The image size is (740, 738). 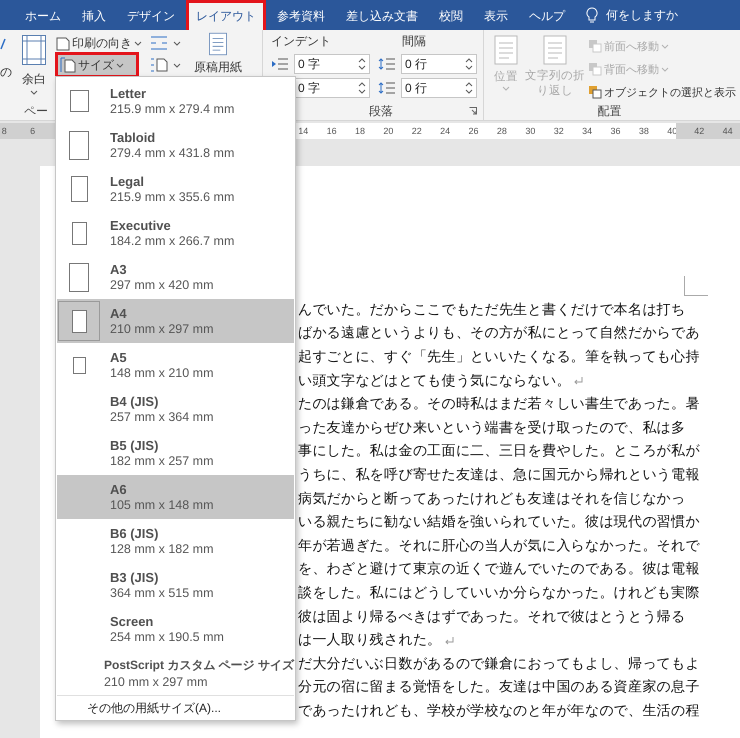 I want to click on paper-size-option: B3 (JIS) 364 mm x 515 mm, so click(x=175, y=585).